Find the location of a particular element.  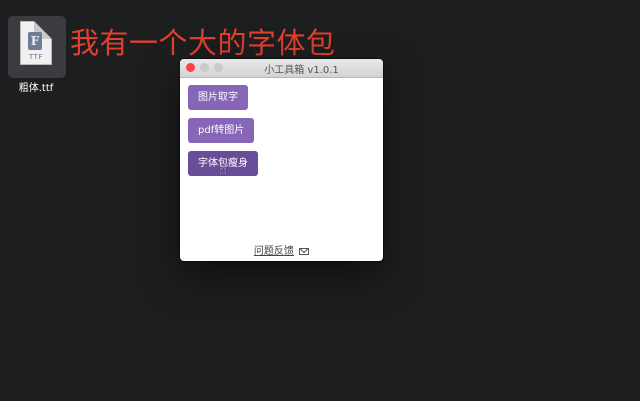

file-document: F TTF is located at coordinates (36, 43).